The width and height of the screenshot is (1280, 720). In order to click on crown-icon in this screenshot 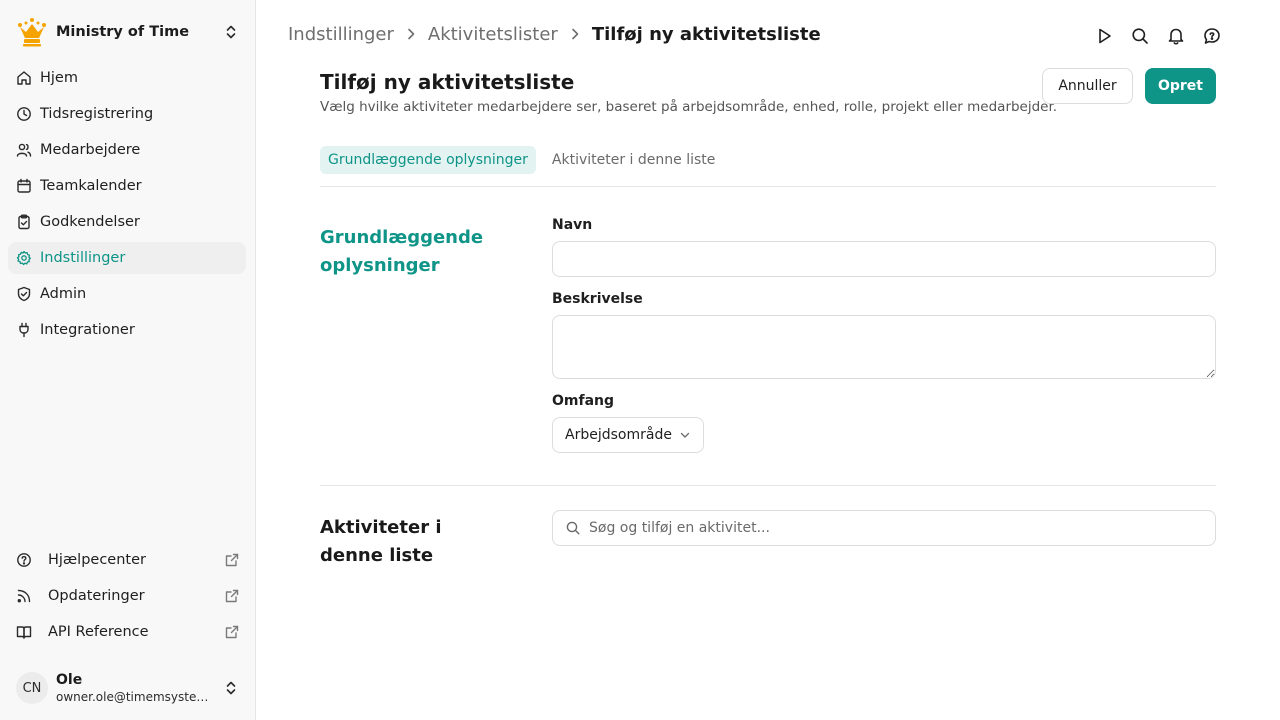, I will do `click(32, 32)`.